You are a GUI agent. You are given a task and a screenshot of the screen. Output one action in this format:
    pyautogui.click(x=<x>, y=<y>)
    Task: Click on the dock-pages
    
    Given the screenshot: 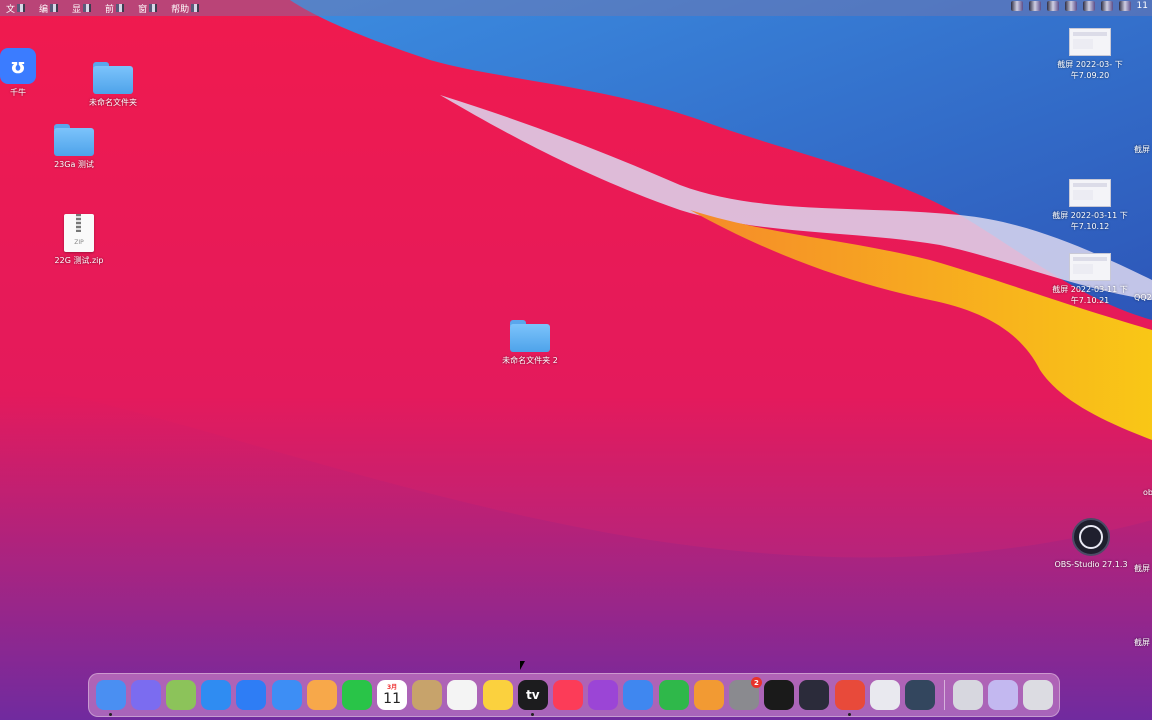 What is the action you would take?
    pyautogui.click(x=708, y=695)
    